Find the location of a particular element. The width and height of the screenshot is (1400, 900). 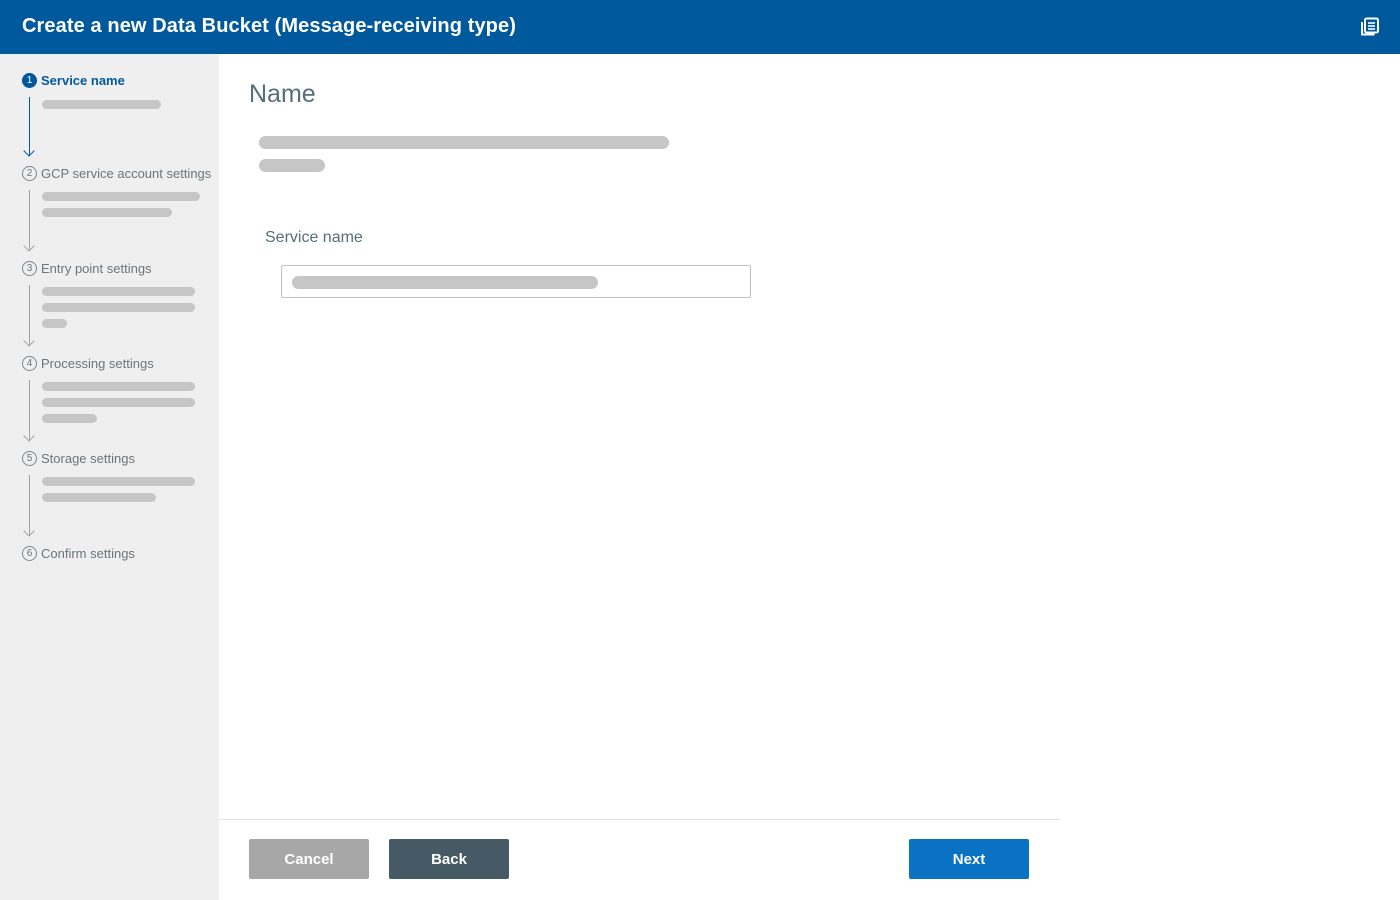

step-number-2: 2 is located at coordinates (29, 173).